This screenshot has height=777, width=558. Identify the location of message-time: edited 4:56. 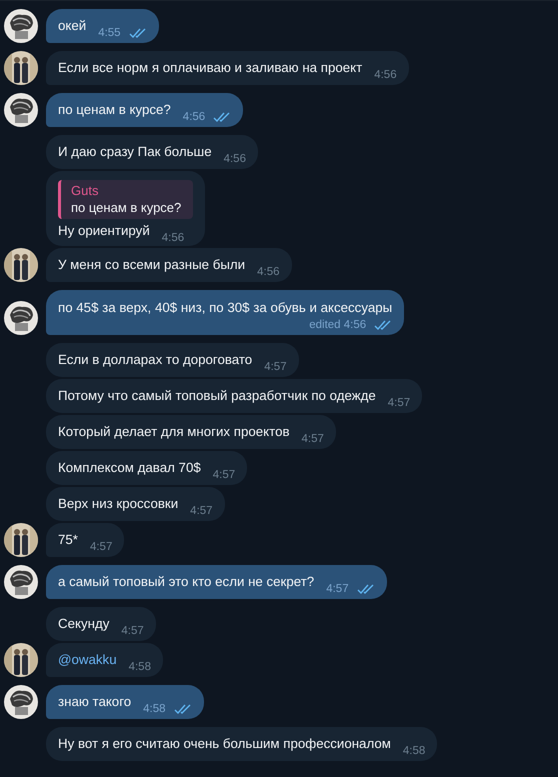
(337, 325).